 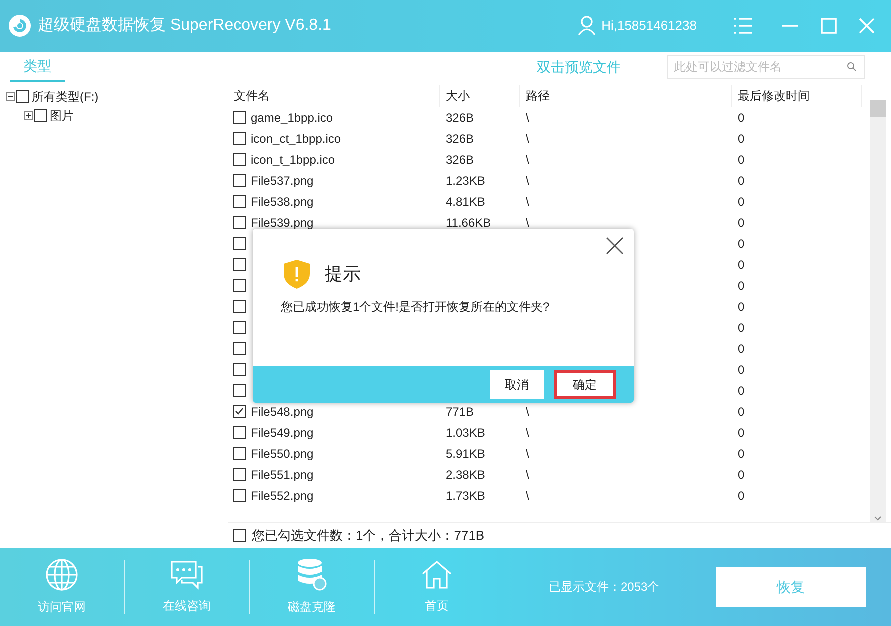 I want to click on app-logo-icon, so click(x=20, y=26).